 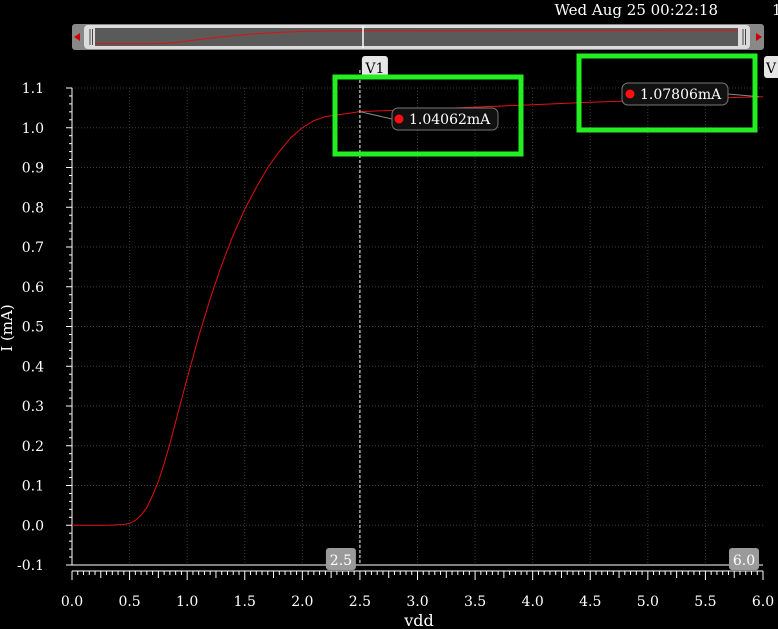 What do you see at coordinates (33, 487) in the screenshot?
I see `y-tick-label: 0.1` at bounding box center [33, 487].